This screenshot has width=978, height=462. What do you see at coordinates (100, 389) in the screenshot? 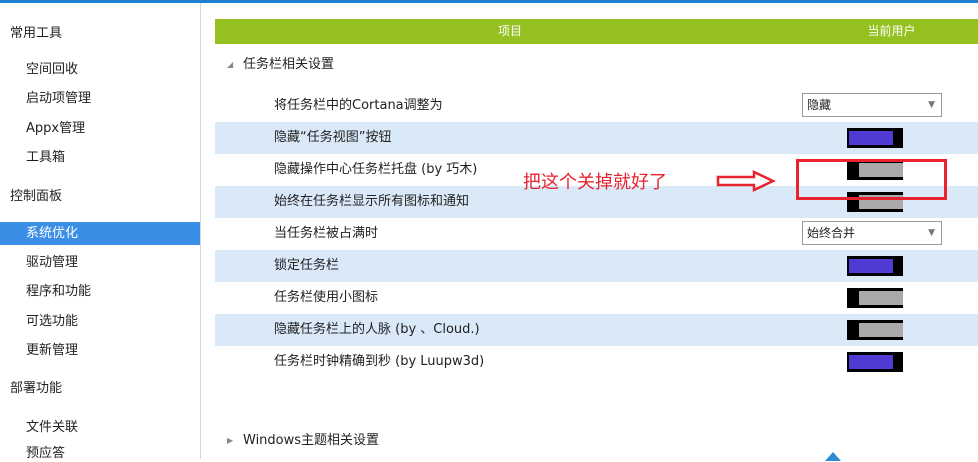
I see `sidebar-section-deploy-features: 部署功能` at bounding box center [100, 389].